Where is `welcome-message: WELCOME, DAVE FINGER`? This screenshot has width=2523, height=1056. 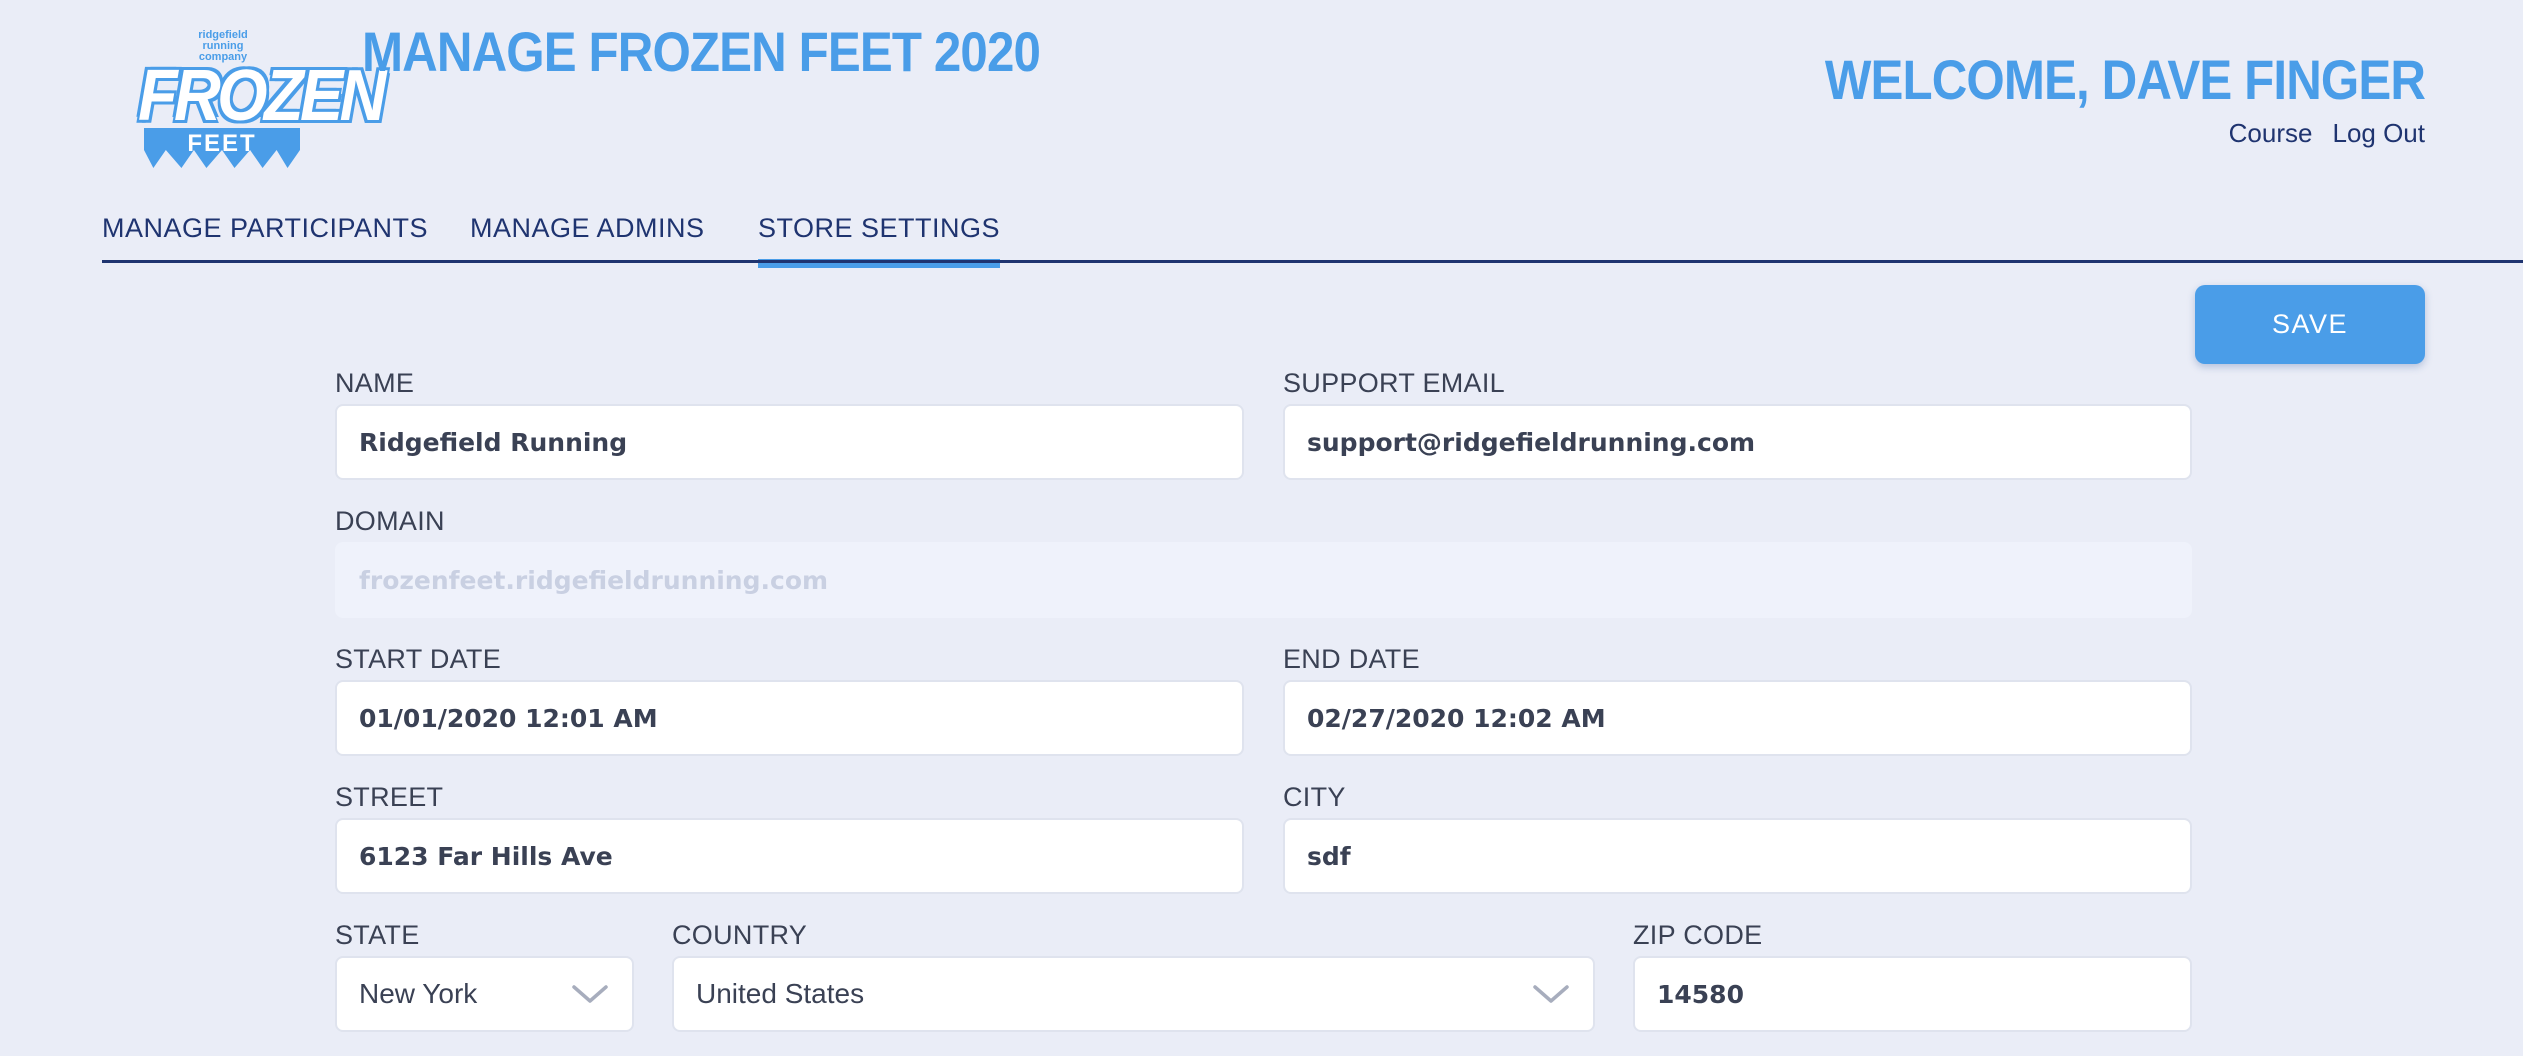 welcome-message: WELCOME, DAVE FINGER is located at coordinates (2125, 79).